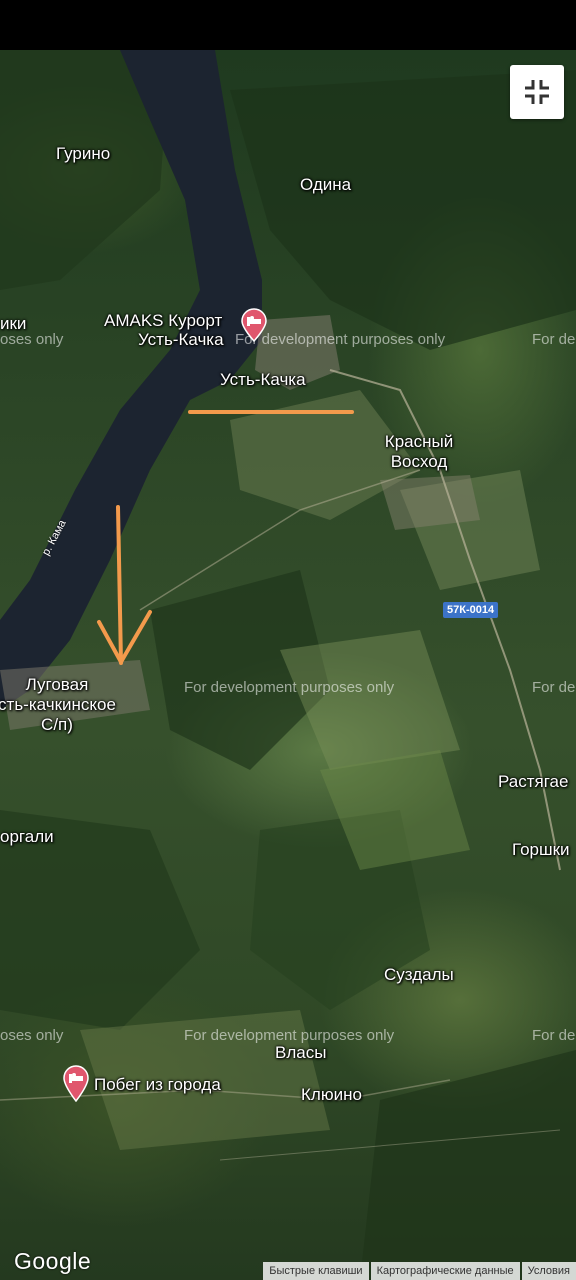 The image size is (576, 1280). Describe the element at coordinates (83, 154) in the screenshot. I see `place-label-gurino: Гурино` at that location.